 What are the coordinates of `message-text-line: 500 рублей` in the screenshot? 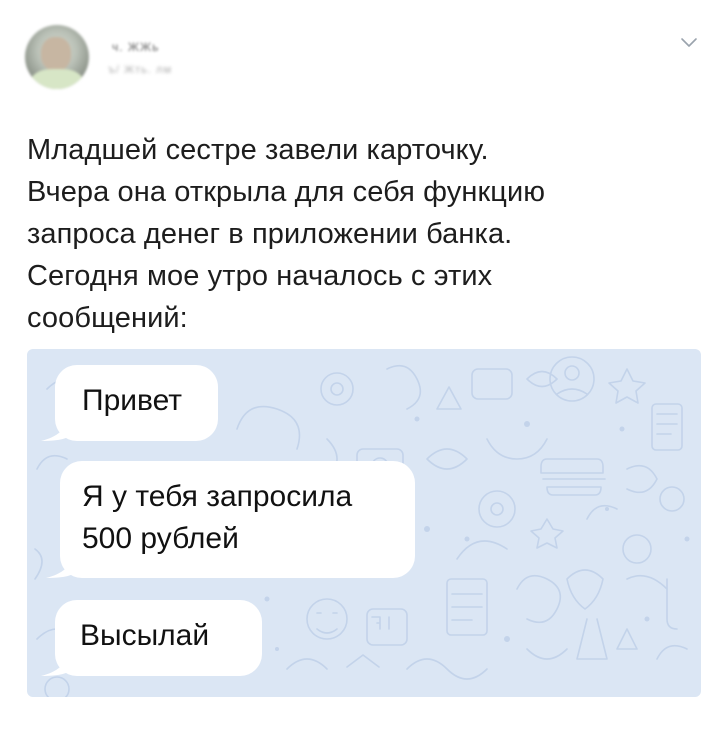 It's located at (160, 538).